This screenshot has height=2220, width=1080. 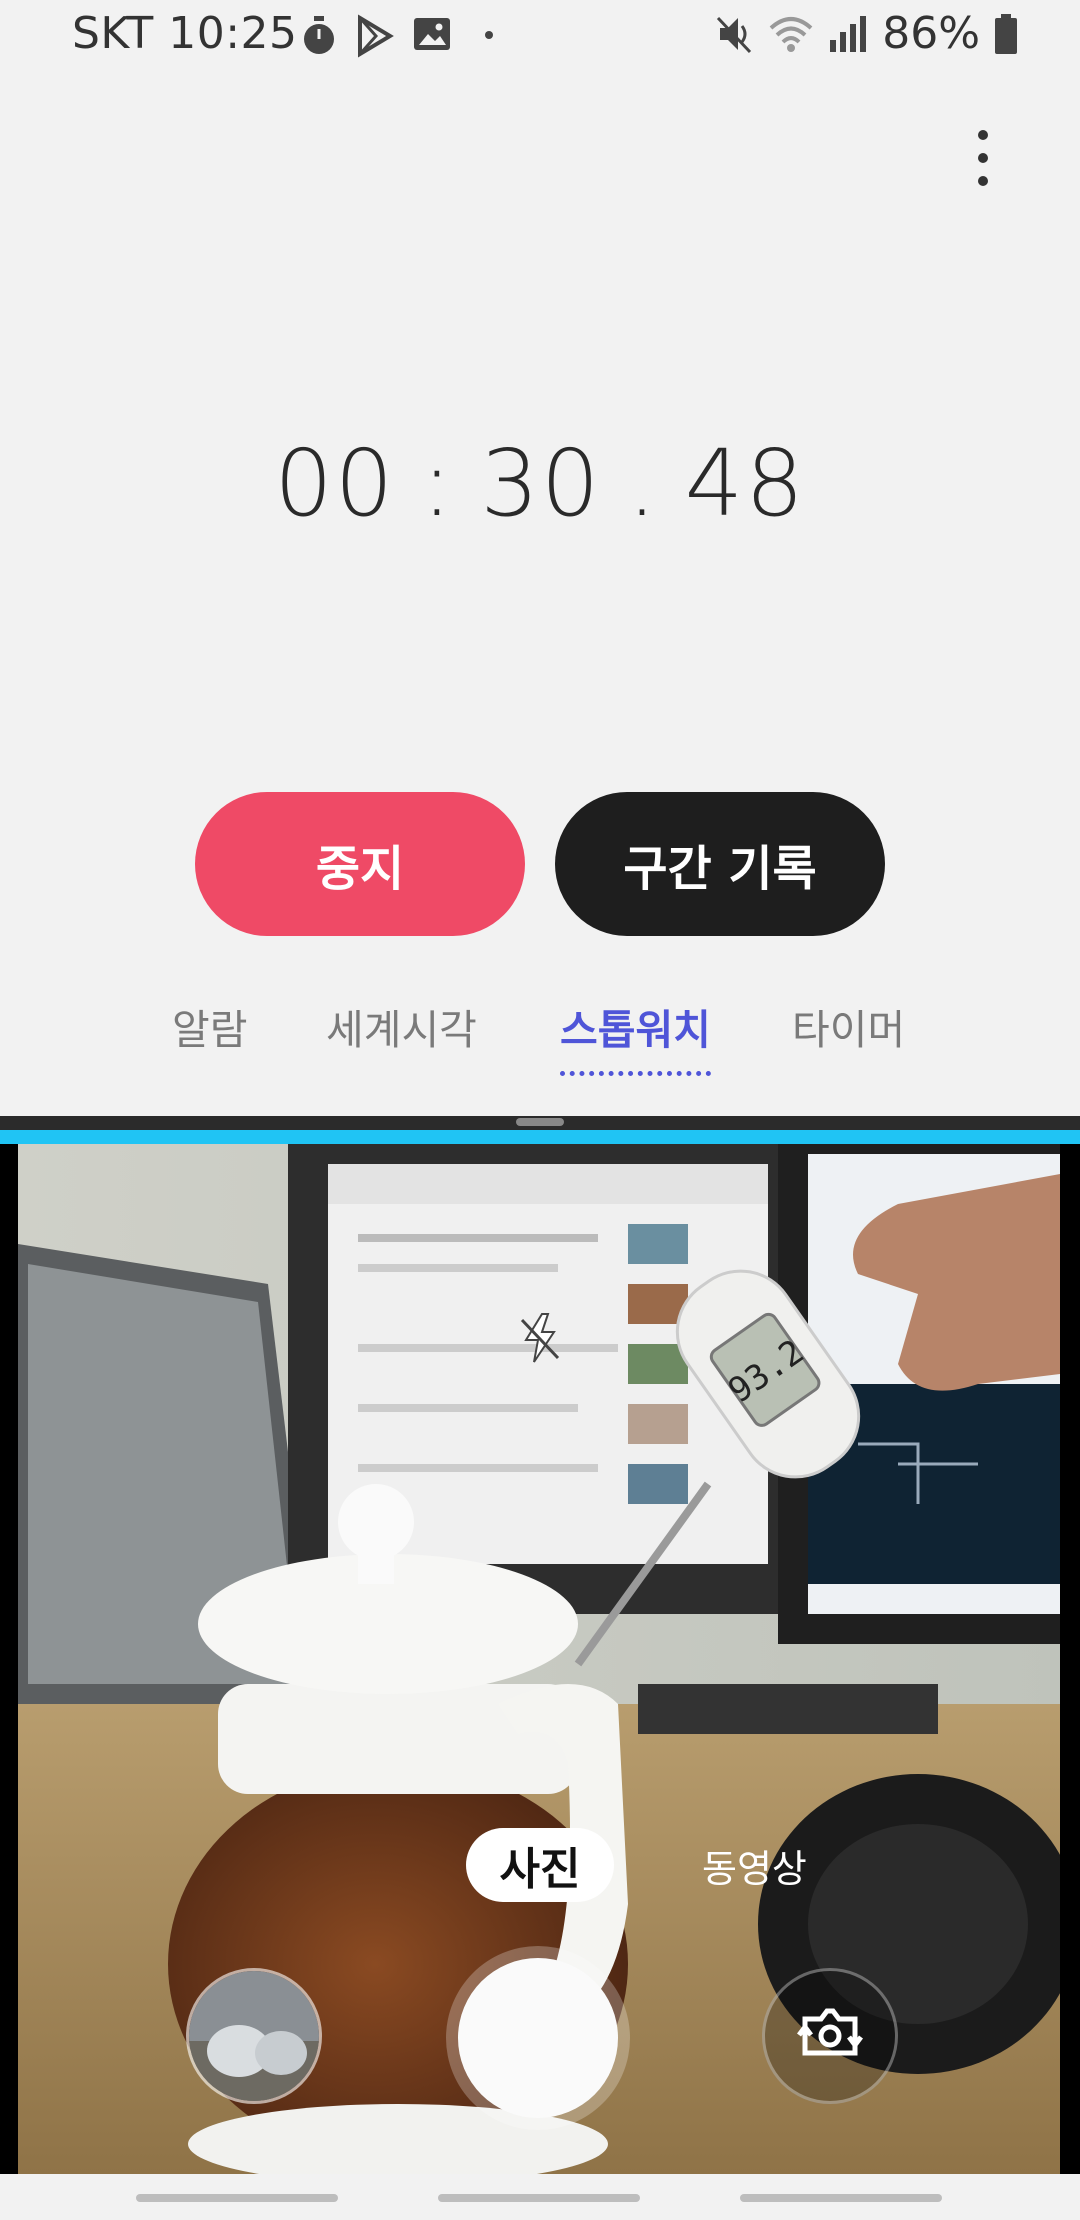 I want to click on navigation-bar, so click(x=540, y=2197).